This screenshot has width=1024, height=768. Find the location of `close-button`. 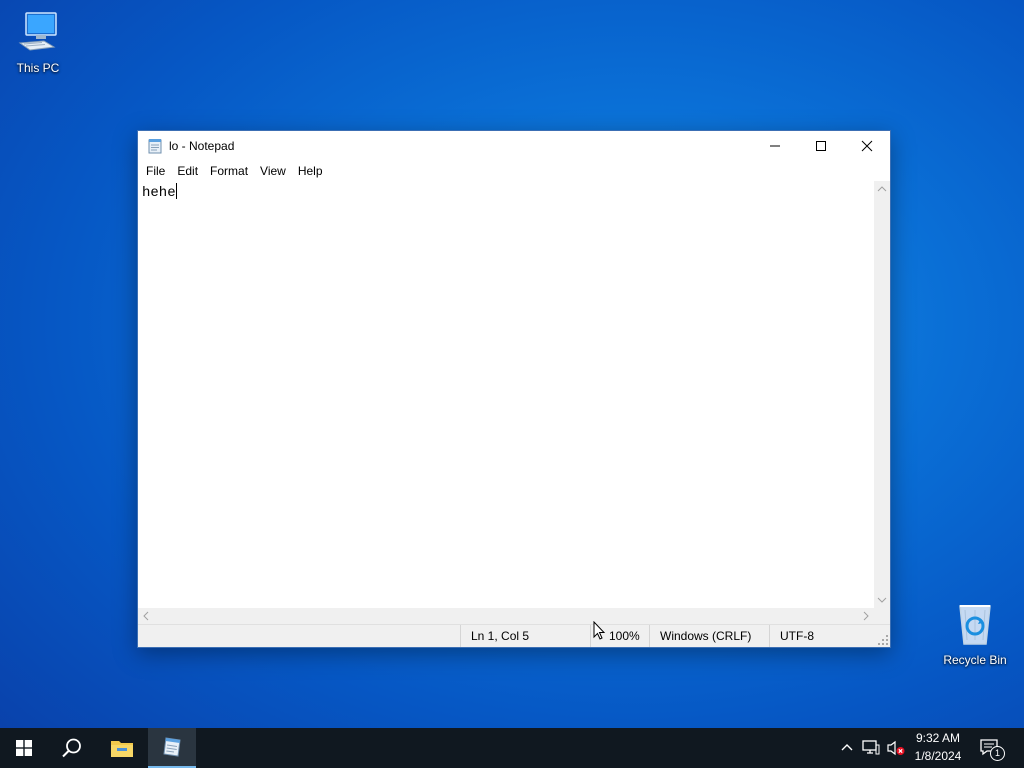

close-button is located at coordinates (867, 146).